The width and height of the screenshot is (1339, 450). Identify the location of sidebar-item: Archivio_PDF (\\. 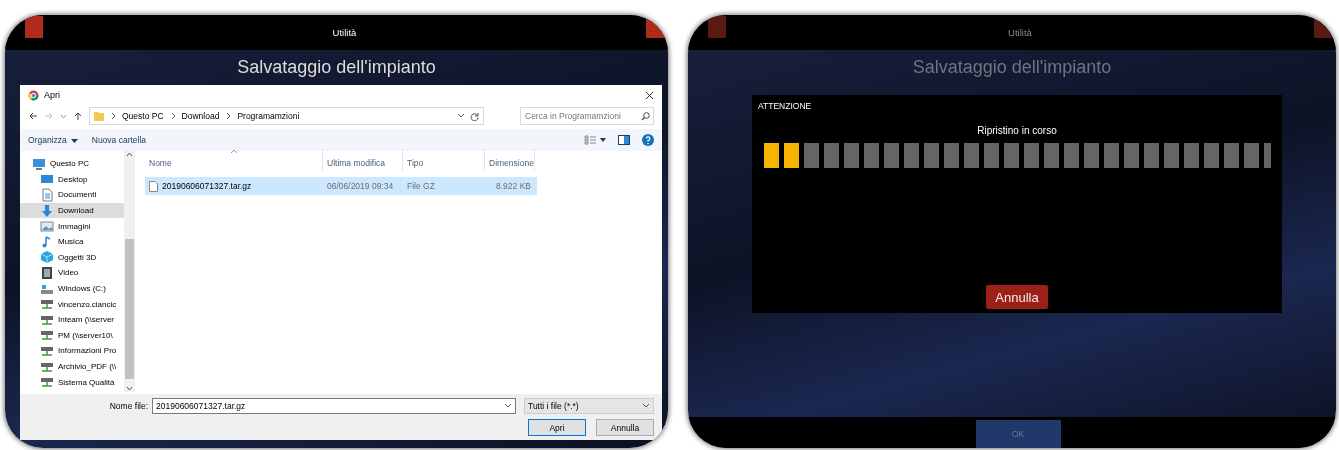
(72, 366).